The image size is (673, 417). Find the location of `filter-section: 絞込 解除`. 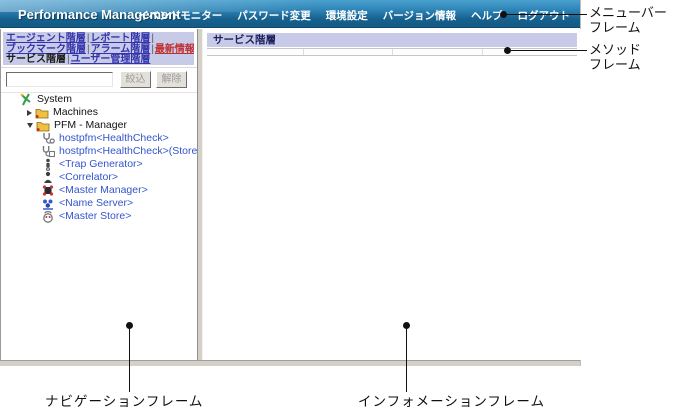

filter-section: 絞込 解除 is located at coordinates (99, 80).